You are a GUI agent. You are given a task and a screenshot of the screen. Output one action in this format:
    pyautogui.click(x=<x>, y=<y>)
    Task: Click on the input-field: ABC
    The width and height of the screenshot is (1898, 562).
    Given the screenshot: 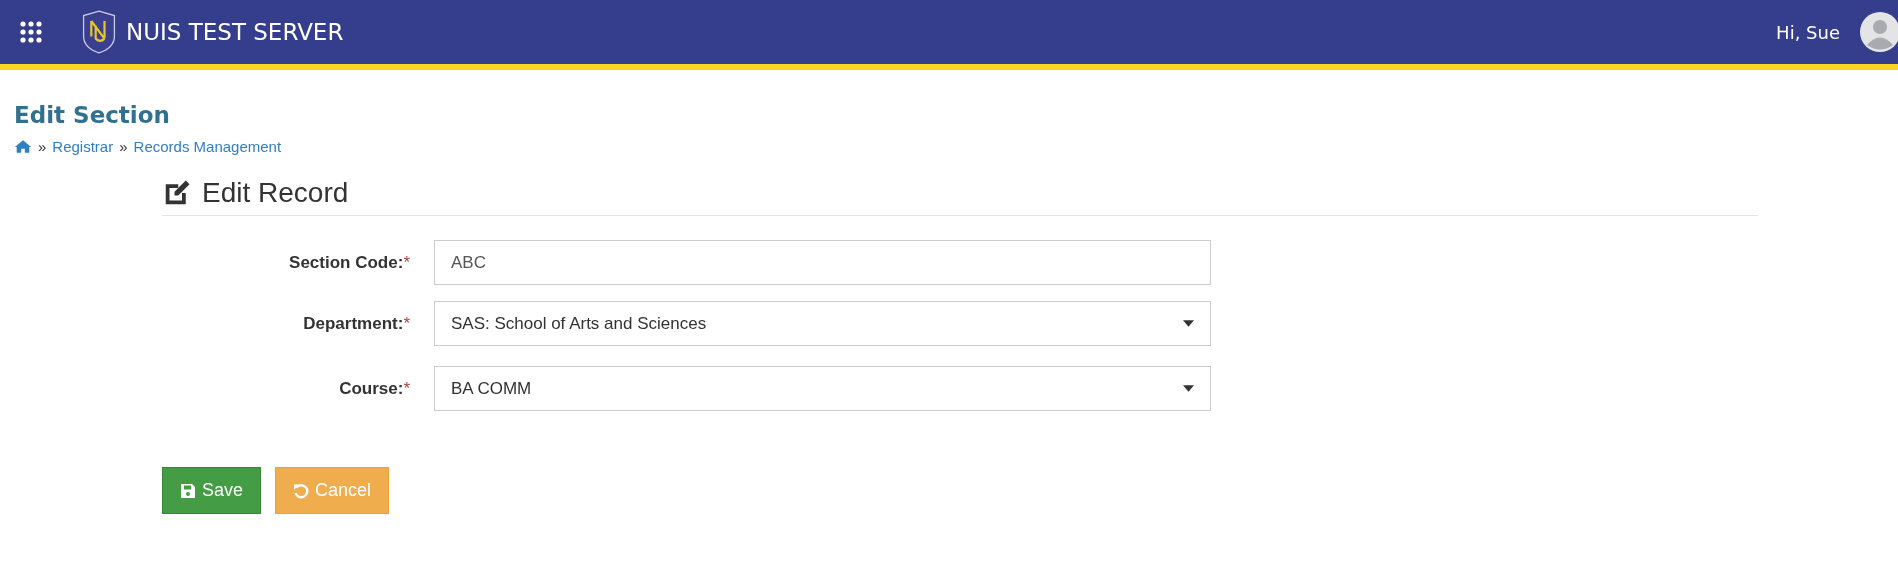 What is the action you would take?
    pyautogui.click(x=822, y=262)
    